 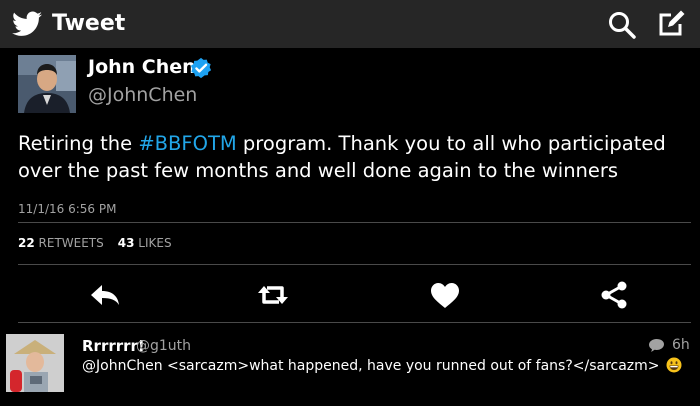 What do you see at coordinates (67, 209) in the screenshot?
I see `tweet-timestamp: 11/1/16 6:56 PM` at bounding box center [67, 209].